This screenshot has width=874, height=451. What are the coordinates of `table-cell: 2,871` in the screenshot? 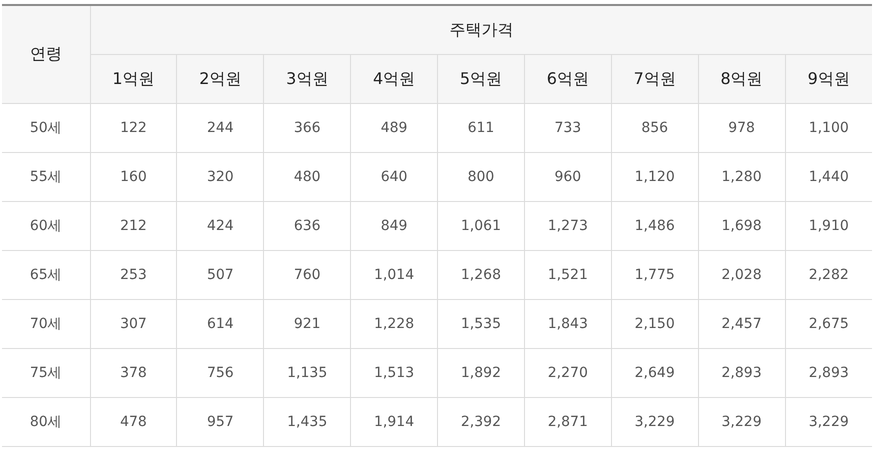 It's located at (568, 422).